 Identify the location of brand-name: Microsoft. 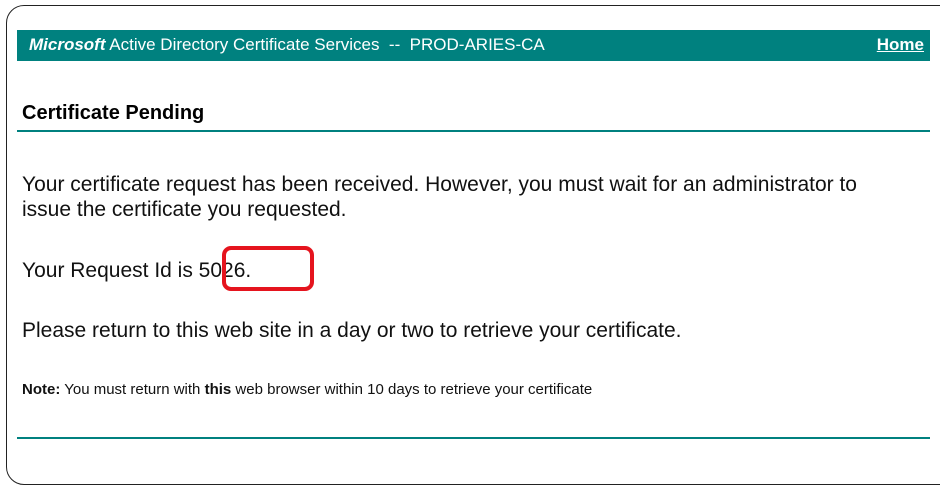
(67, 44).